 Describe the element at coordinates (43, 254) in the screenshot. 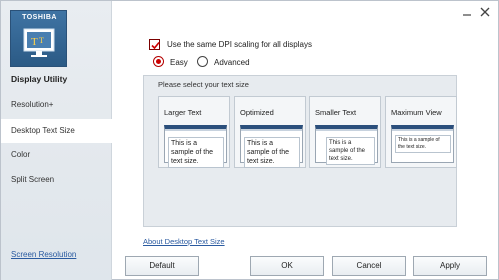

I see `screen-resolution-link: Screen Resolution` at that location.